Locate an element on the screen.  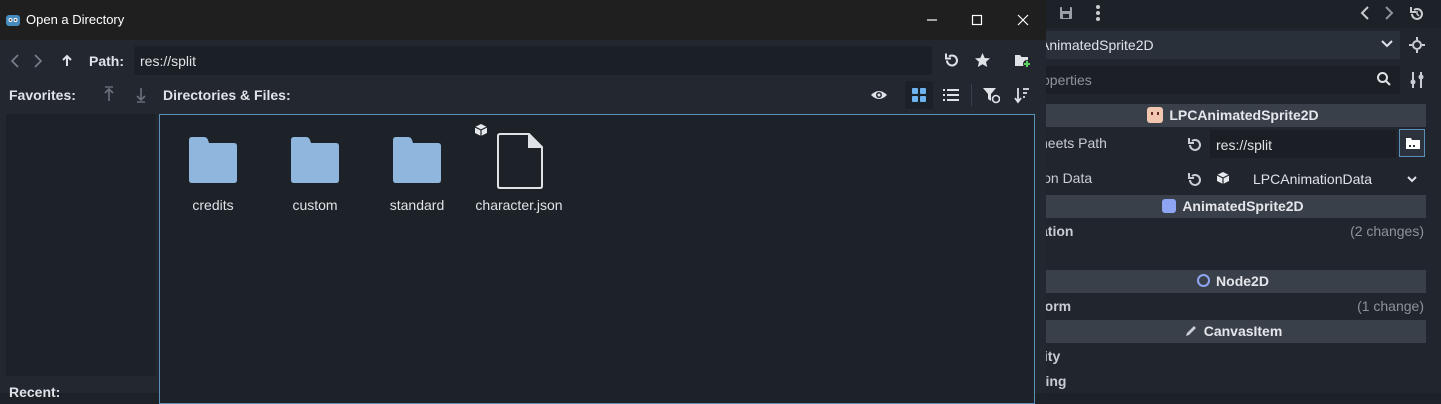
favorites-label: Favorites: is located at coordinates (42, 95).